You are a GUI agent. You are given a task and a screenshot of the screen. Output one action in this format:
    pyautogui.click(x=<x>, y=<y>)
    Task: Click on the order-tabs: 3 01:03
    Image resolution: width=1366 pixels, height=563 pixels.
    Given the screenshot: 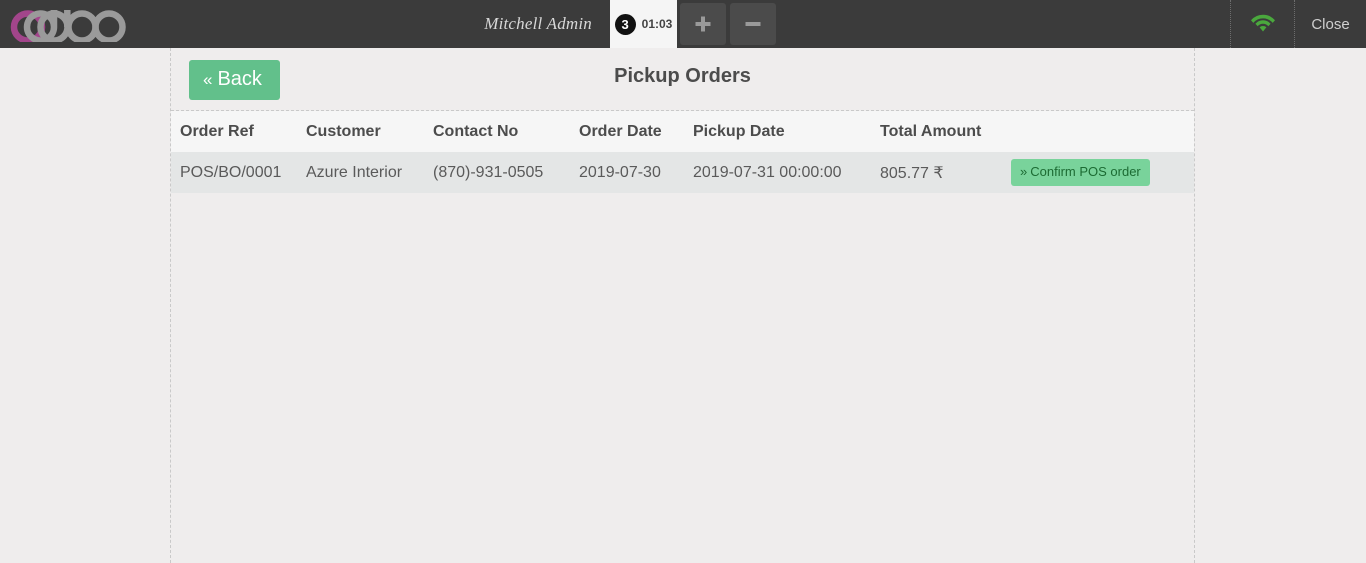 What is the action you would take?
    pyautogui.click(x=694, y=24)
    